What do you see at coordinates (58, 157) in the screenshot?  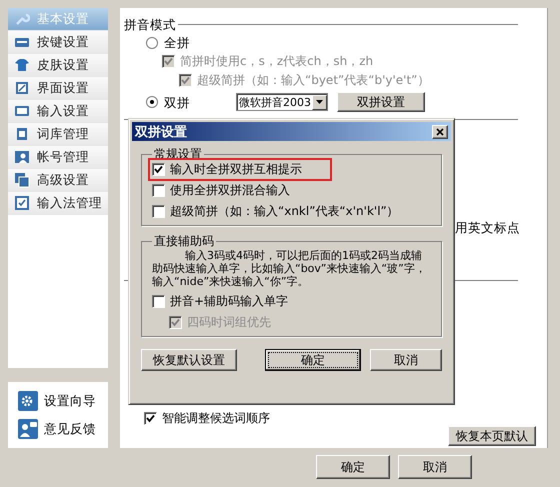 I see `sidebar-item: 帐号管理` at bounding box center [58, 157].